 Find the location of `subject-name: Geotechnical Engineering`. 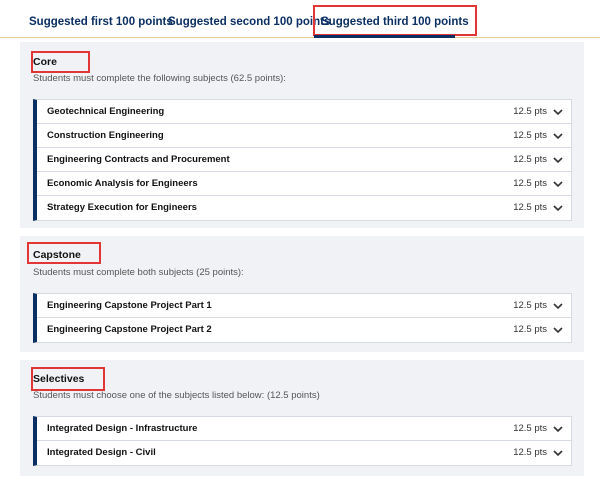

subject-name: Geotechnical Engineering is located at coordinates (106, 111).